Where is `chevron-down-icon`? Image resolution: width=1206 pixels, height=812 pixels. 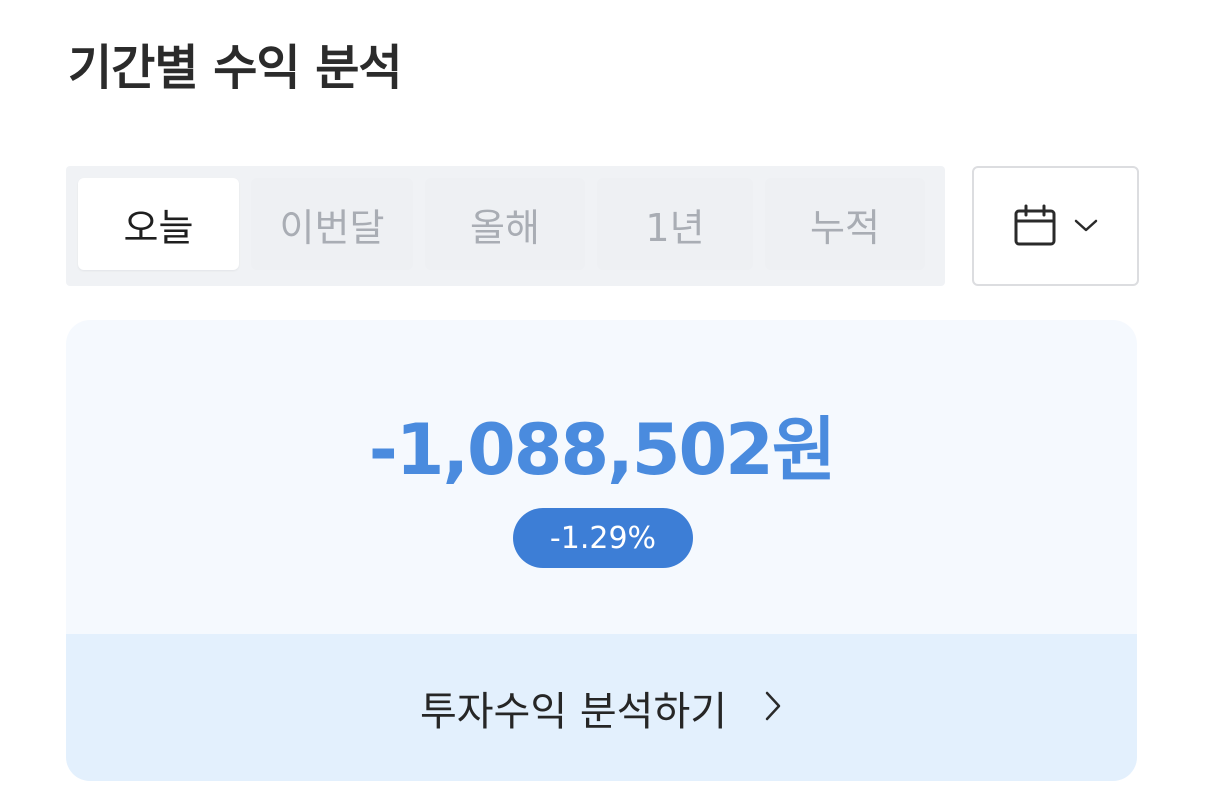 chevron-down-icon is located at coordinates (1086, 226).